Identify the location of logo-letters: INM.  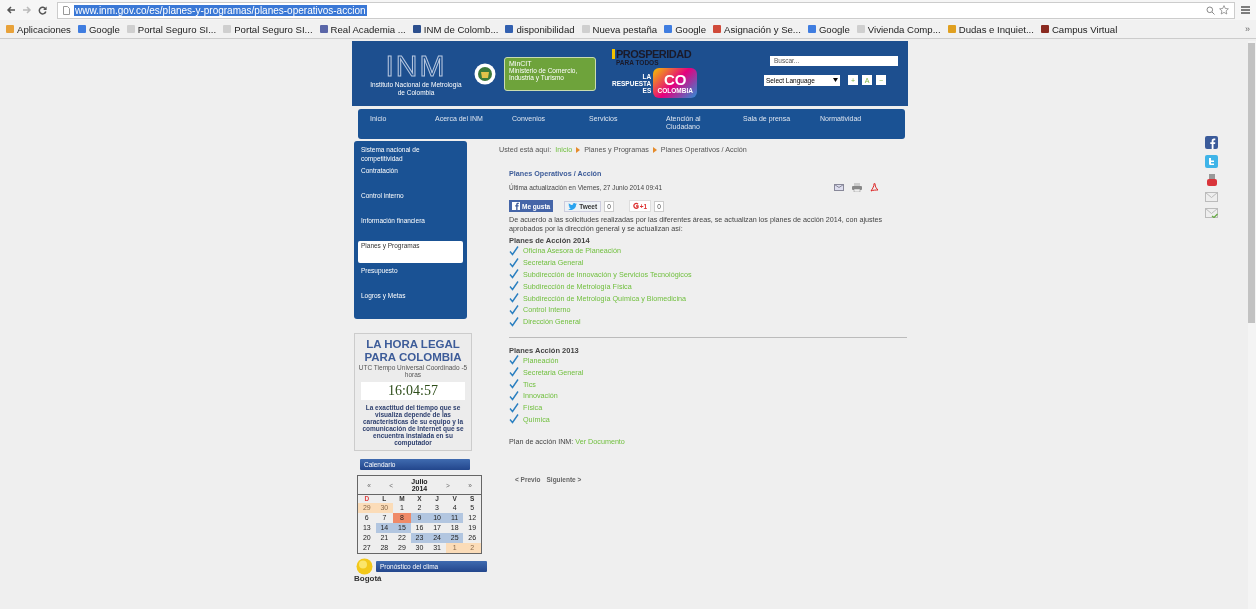
(416, 66).